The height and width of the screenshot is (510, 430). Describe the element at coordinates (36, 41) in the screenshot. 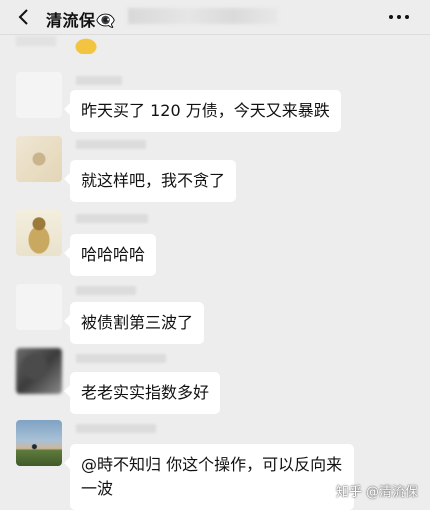

I see `previous-avatar-partial` at that location.